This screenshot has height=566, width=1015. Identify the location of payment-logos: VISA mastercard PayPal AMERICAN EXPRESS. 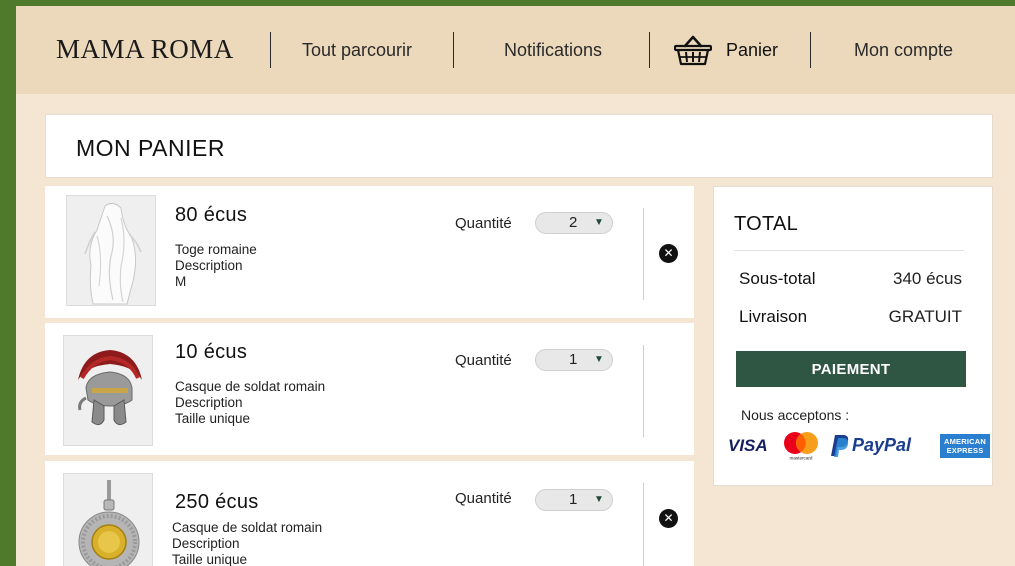
(859, 446).